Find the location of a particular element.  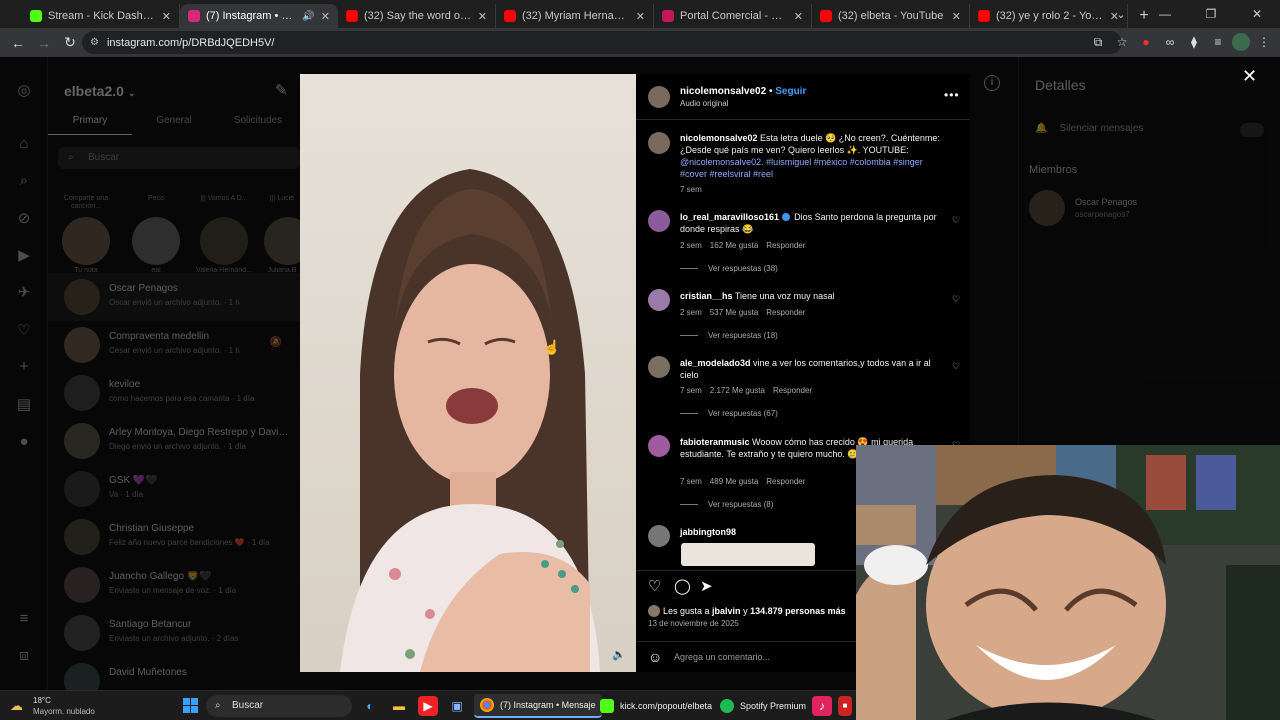

instagram-logo-icon: ◎ is located at coordinates (24, 90).